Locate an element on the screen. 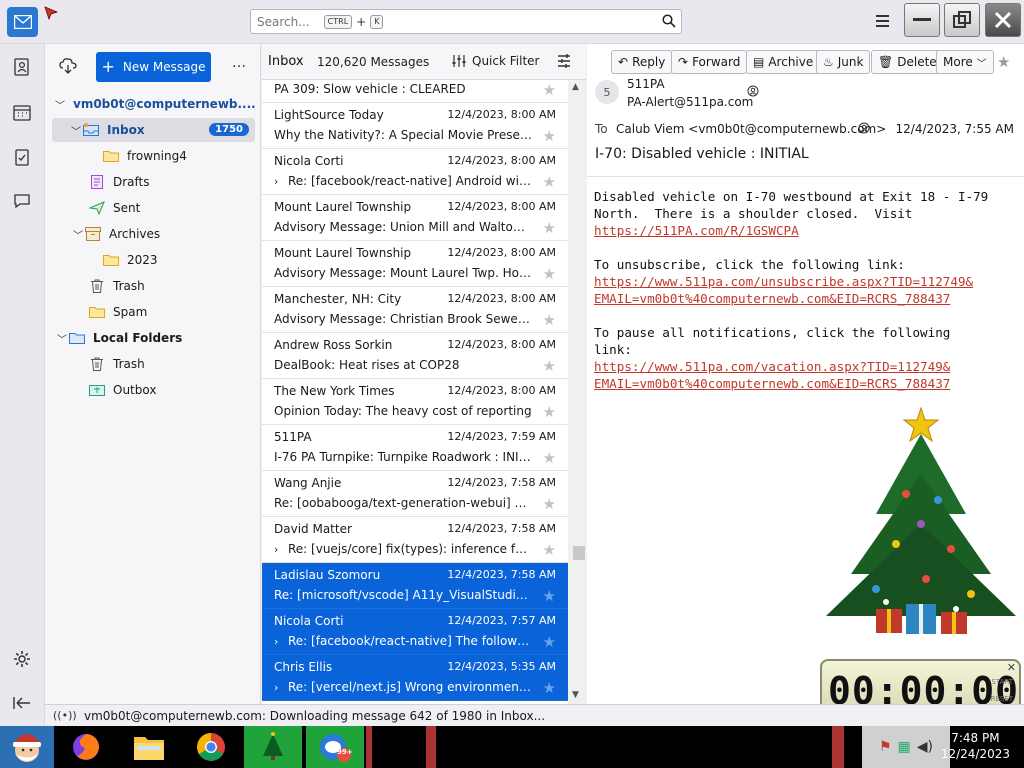 The width and height of the screenshot is (1024, 768). folder-frowning4: frowning4 is located at coordinates (145, 156).